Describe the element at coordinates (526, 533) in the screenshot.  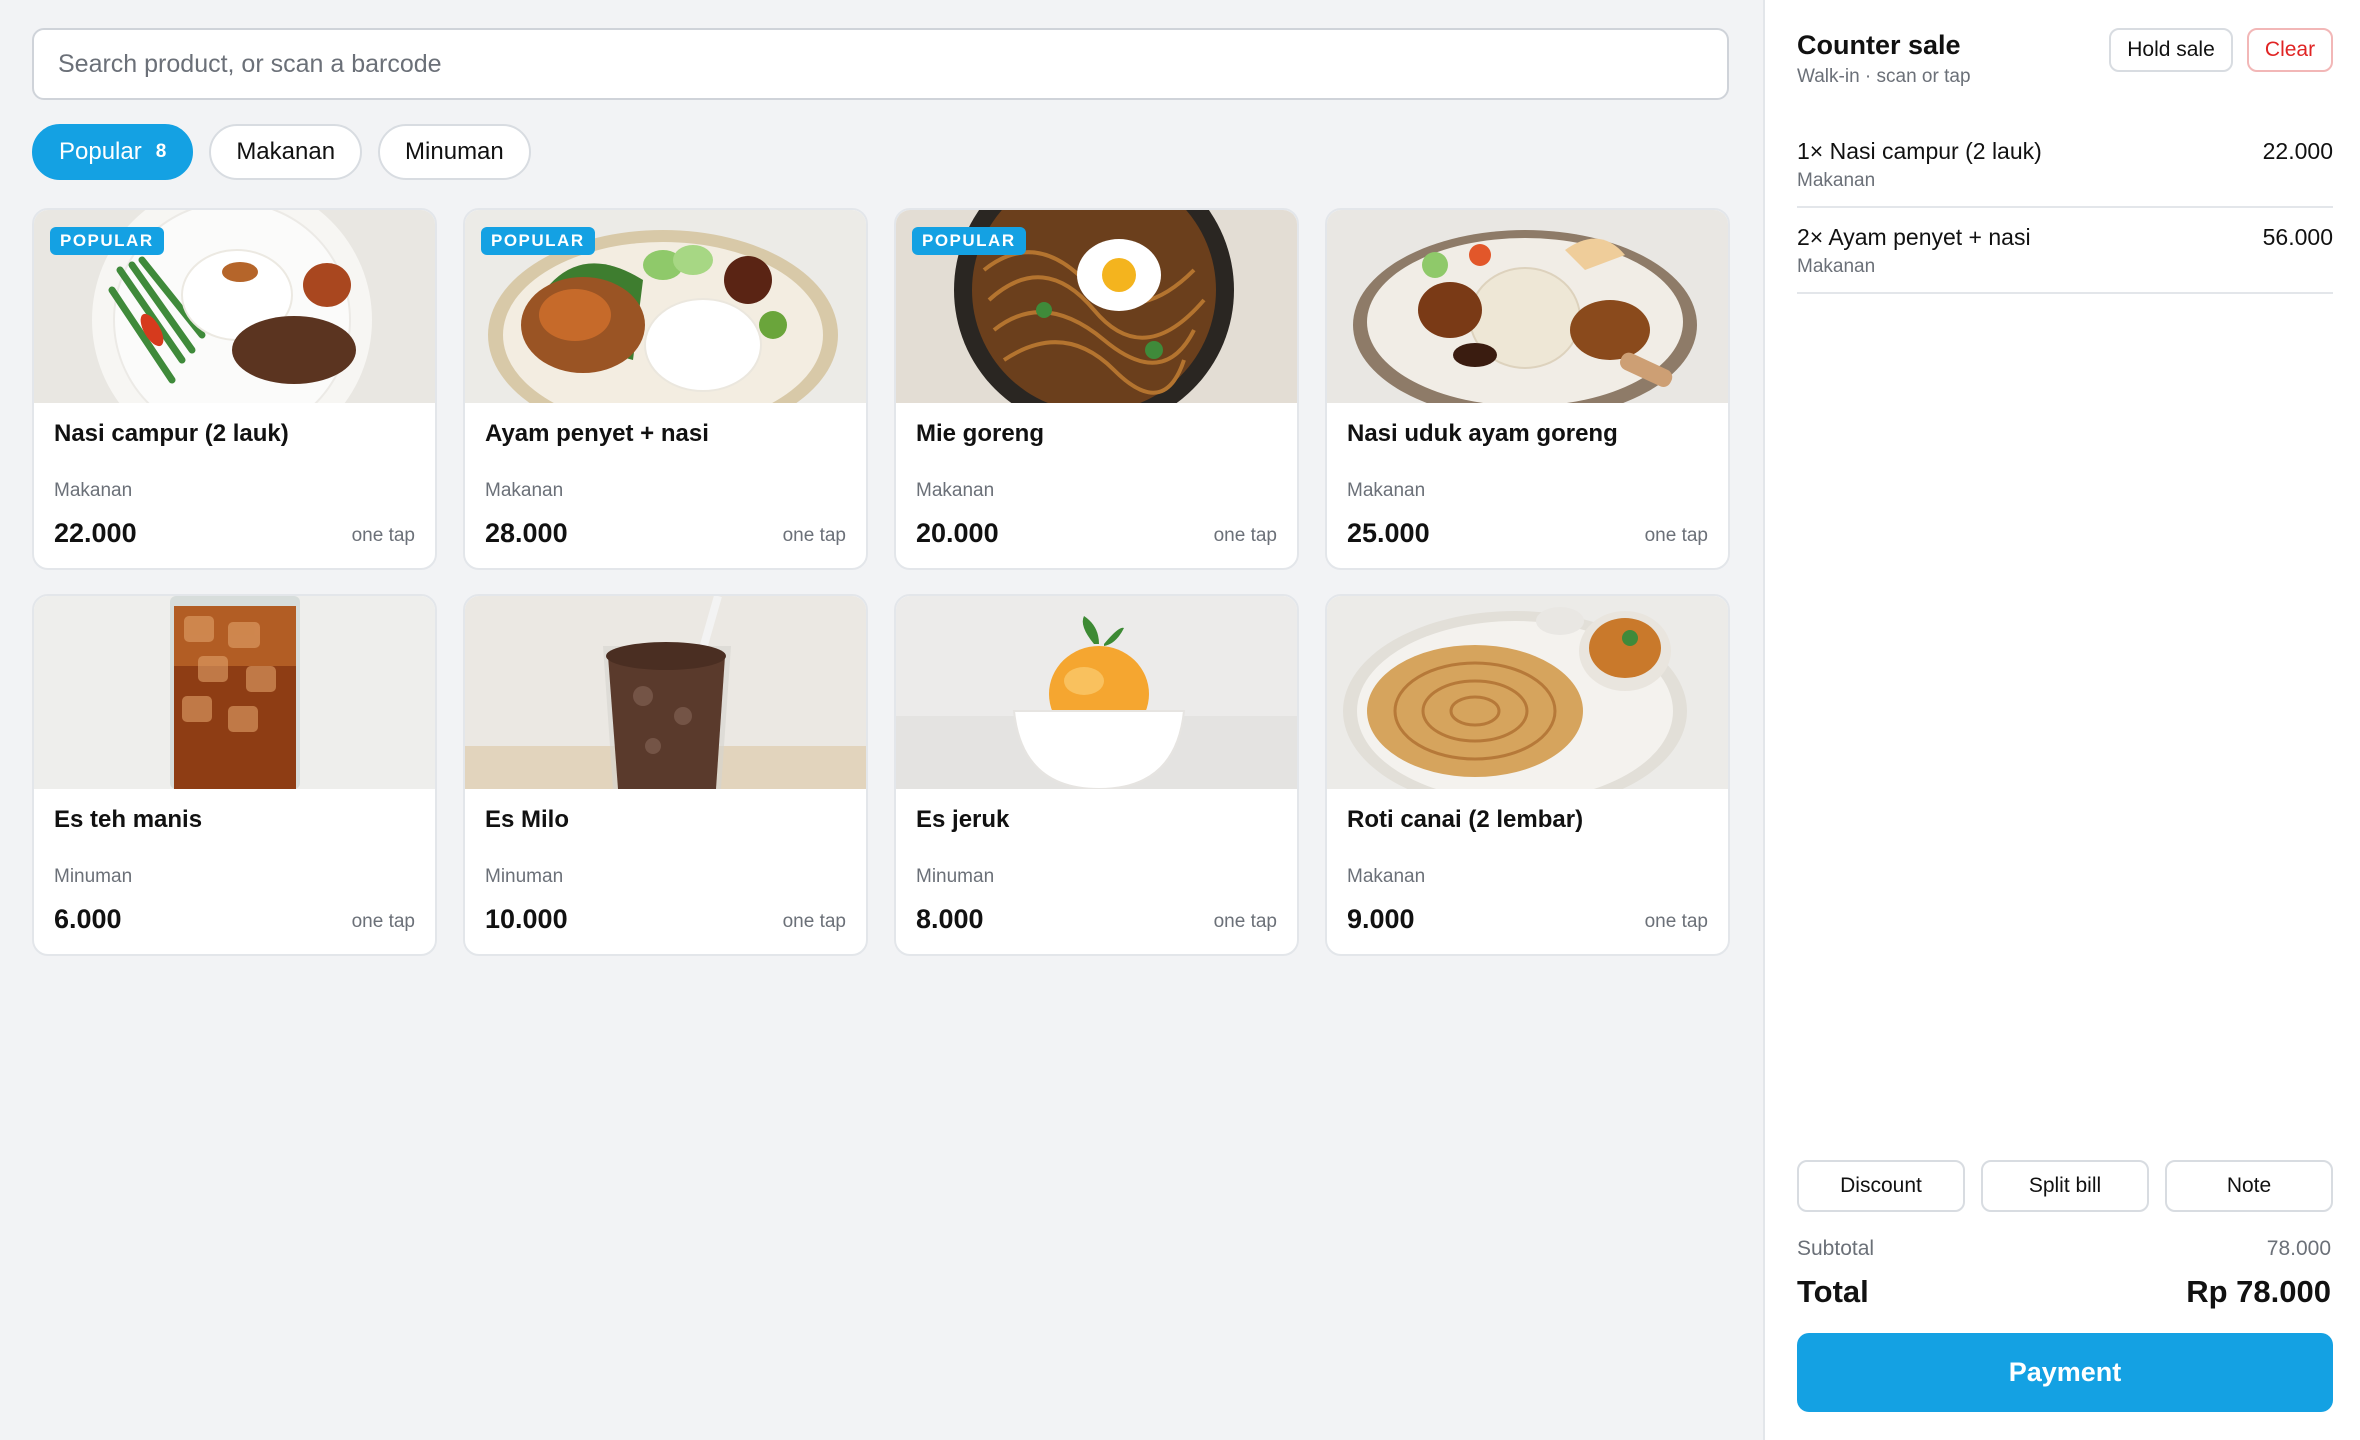
I see `product-price: 28.000` at that location.